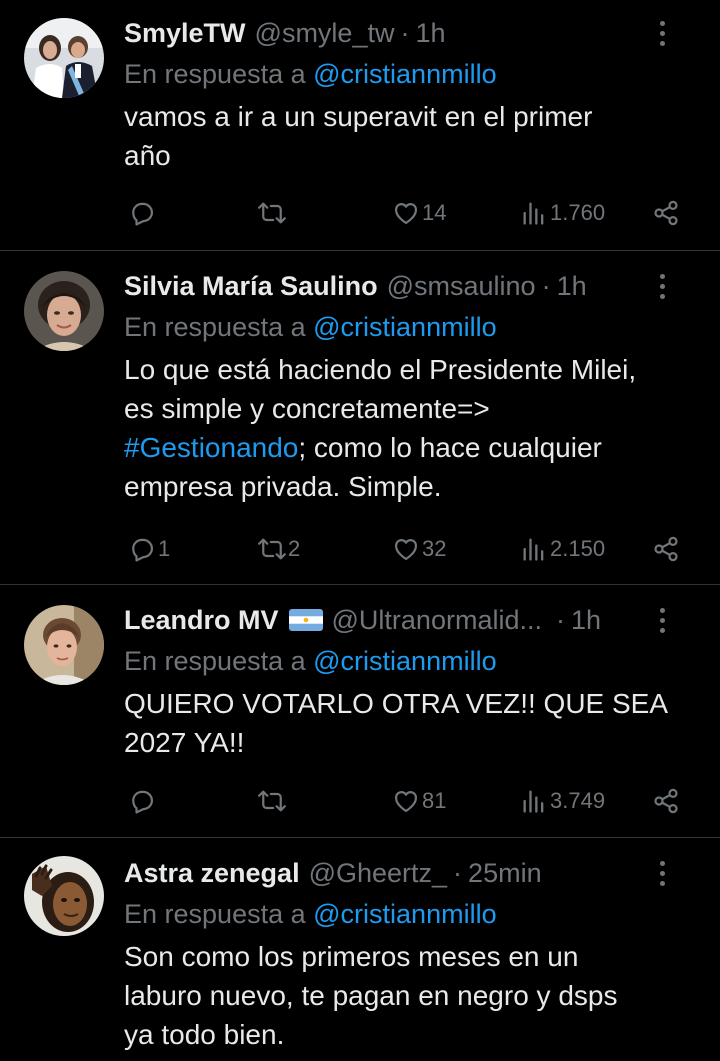 Image resolution: width=720 pixels, height=1061 pixels. I want to click on like-button: 32, so click(419, 549).